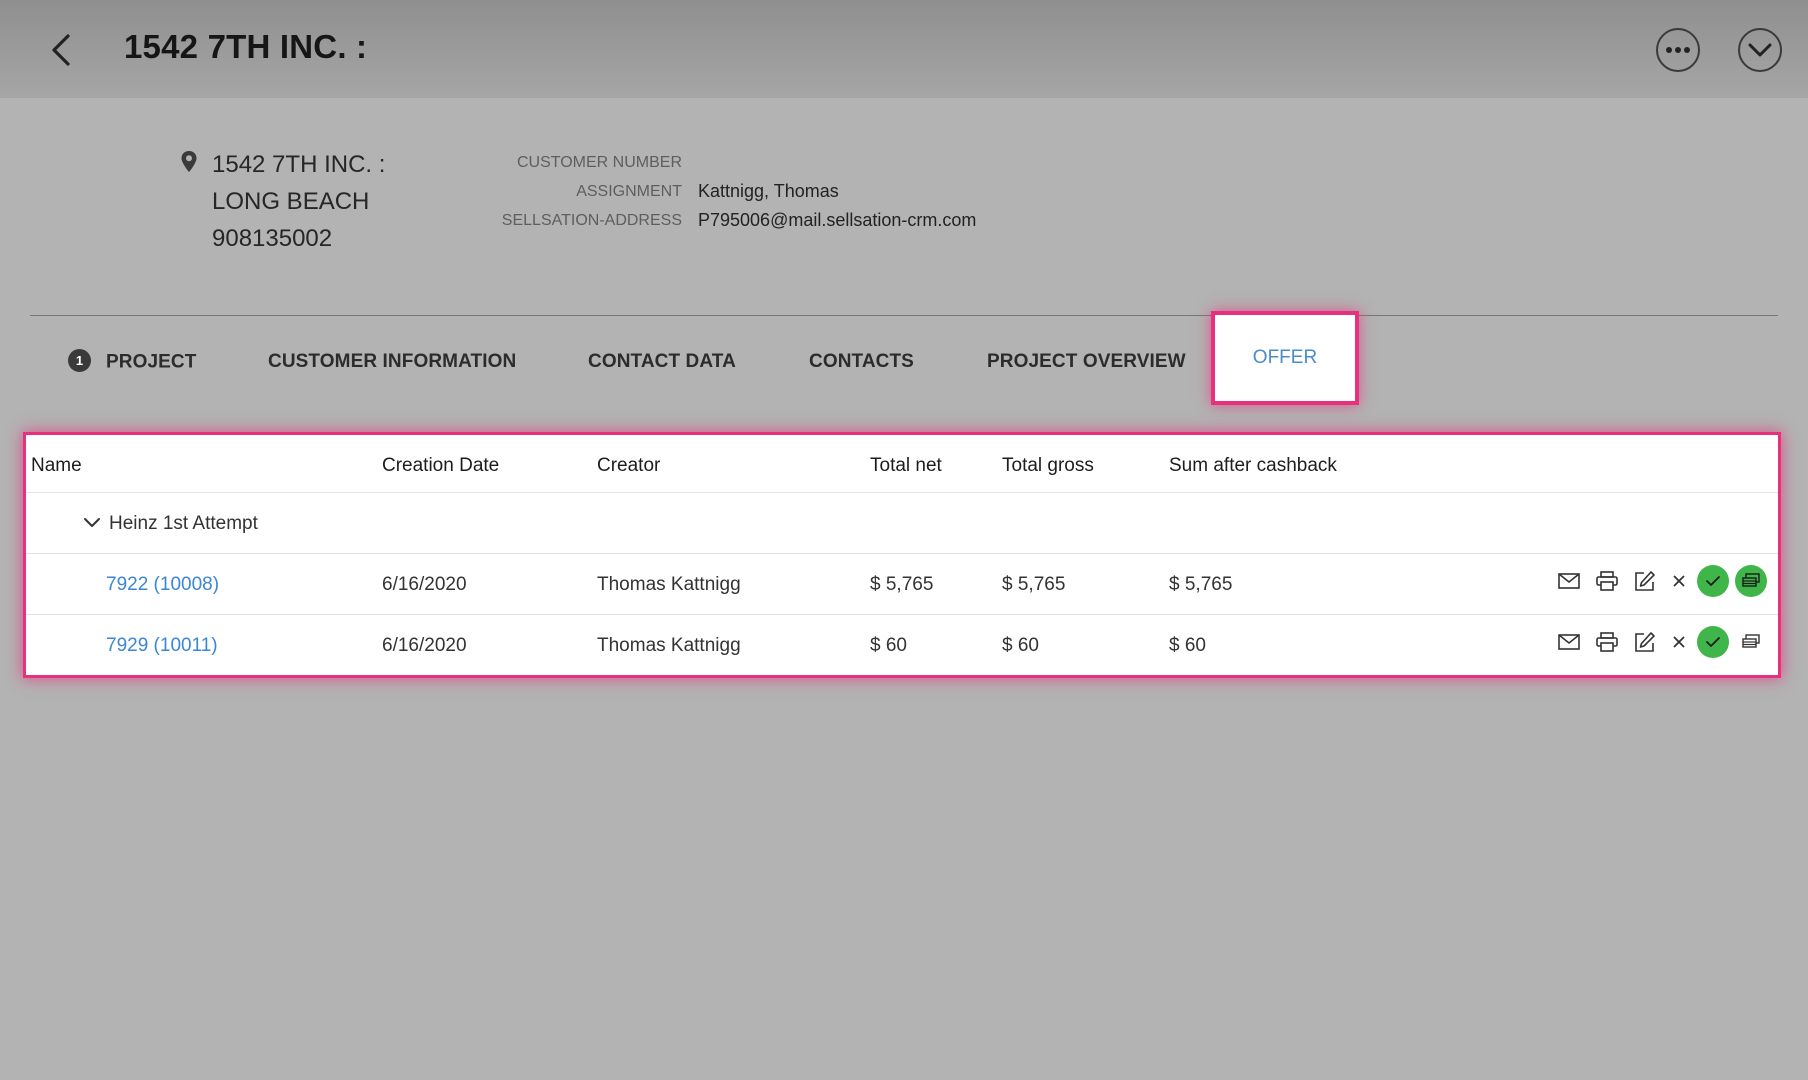  What do you see at coordinates (56, 466) in the screenshot?
I see `column-header-name: Name` at bounding box center [56, 466].